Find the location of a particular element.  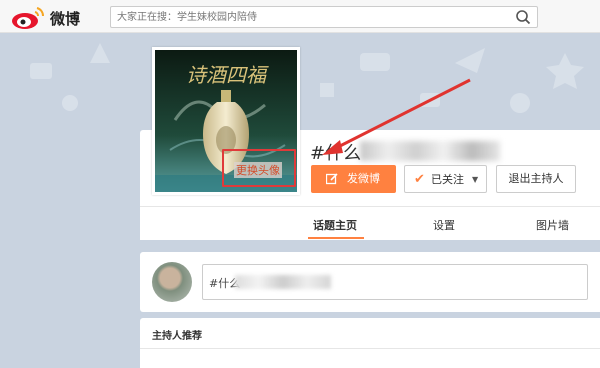

search-box is located at coordinates (324, 17).